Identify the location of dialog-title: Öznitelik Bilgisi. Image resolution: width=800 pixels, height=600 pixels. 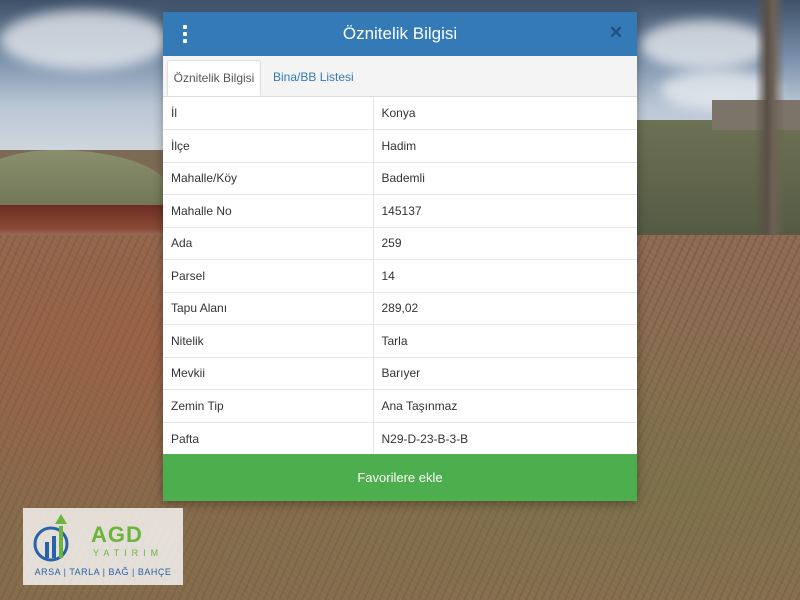
(400, 33).